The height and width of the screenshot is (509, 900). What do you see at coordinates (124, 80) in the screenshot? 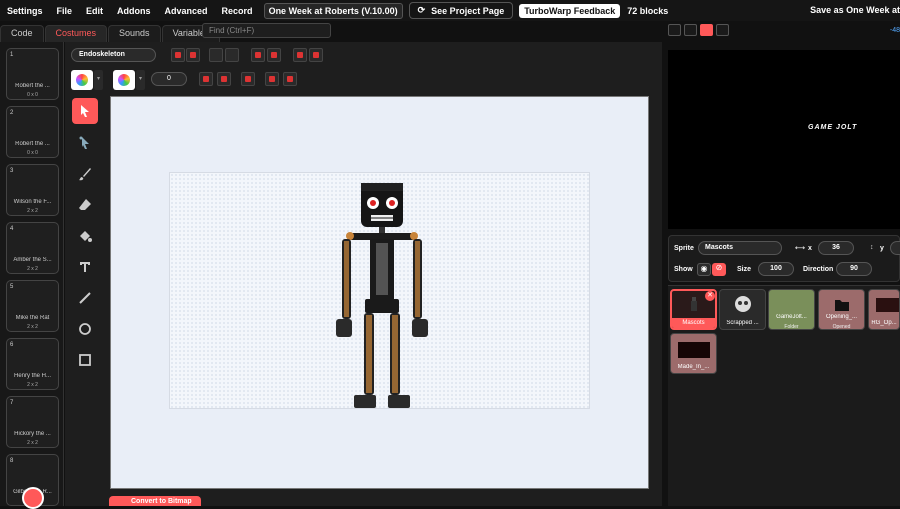
I see `outline-color-picker` at bounding box center [124, 80].